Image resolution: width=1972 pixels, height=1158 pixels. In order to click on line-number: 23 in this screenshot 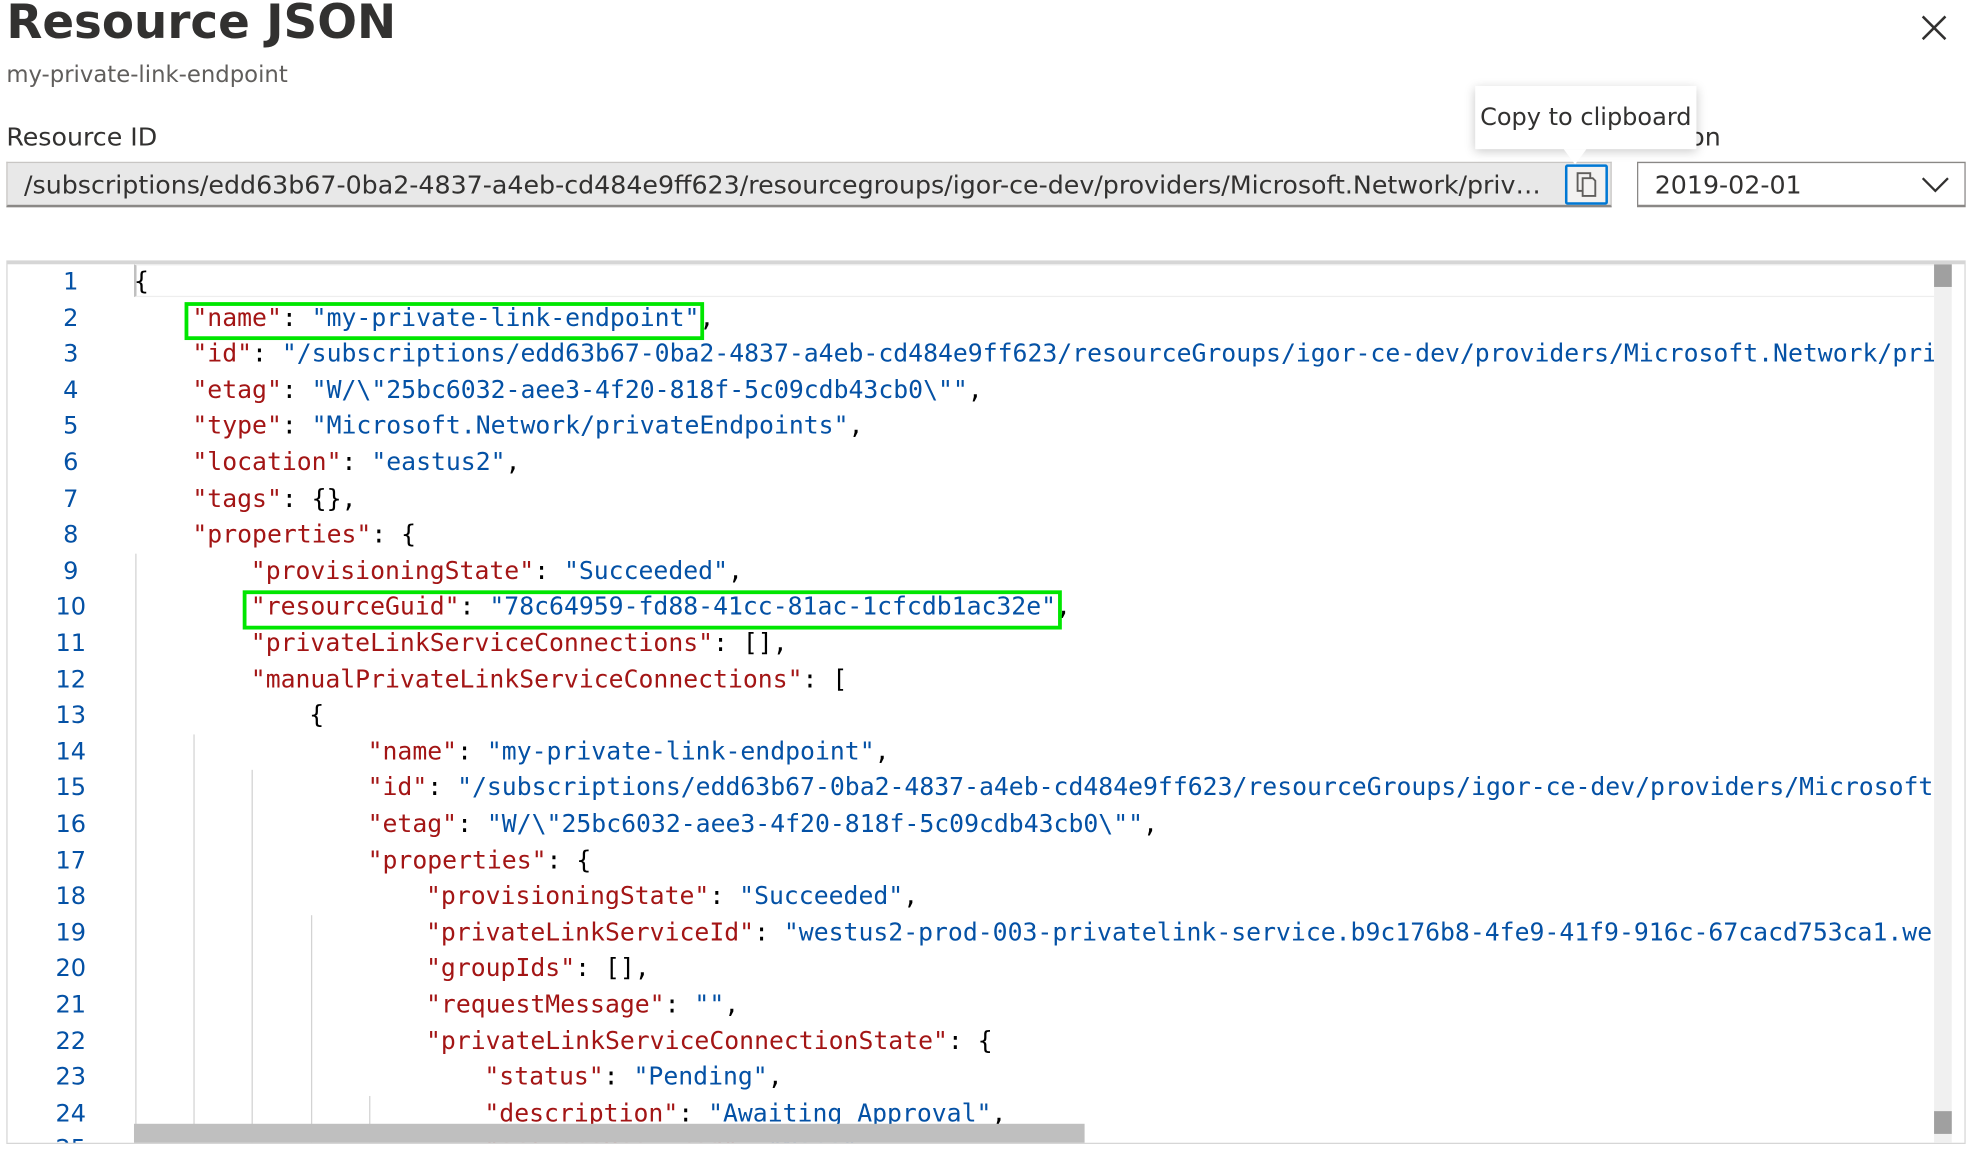, I will do `click(71, 1077)`.